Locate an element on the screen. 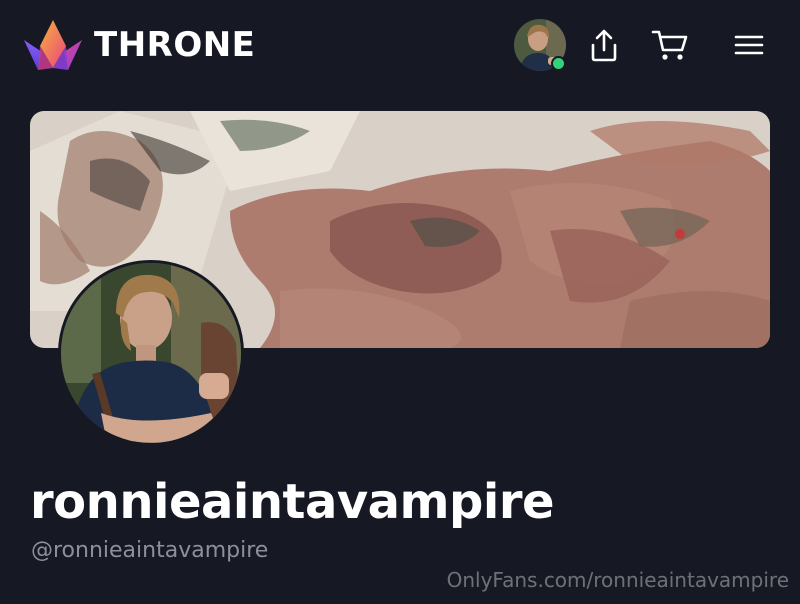 This screenshot has width=800, height=604. menu-button is located at coordinates (749, 45).